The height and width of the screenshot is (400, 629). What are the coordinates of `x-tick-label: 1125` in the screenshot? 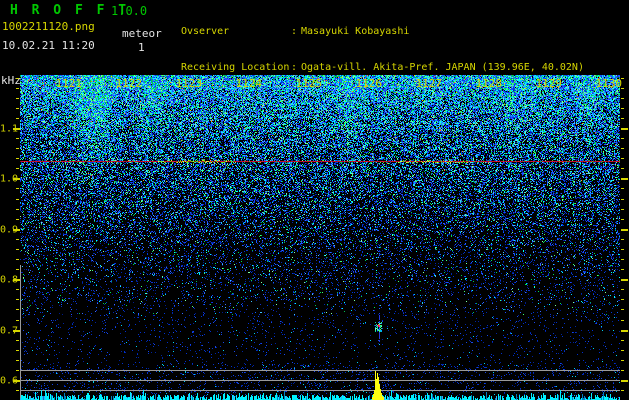 It's located at (309, 83).